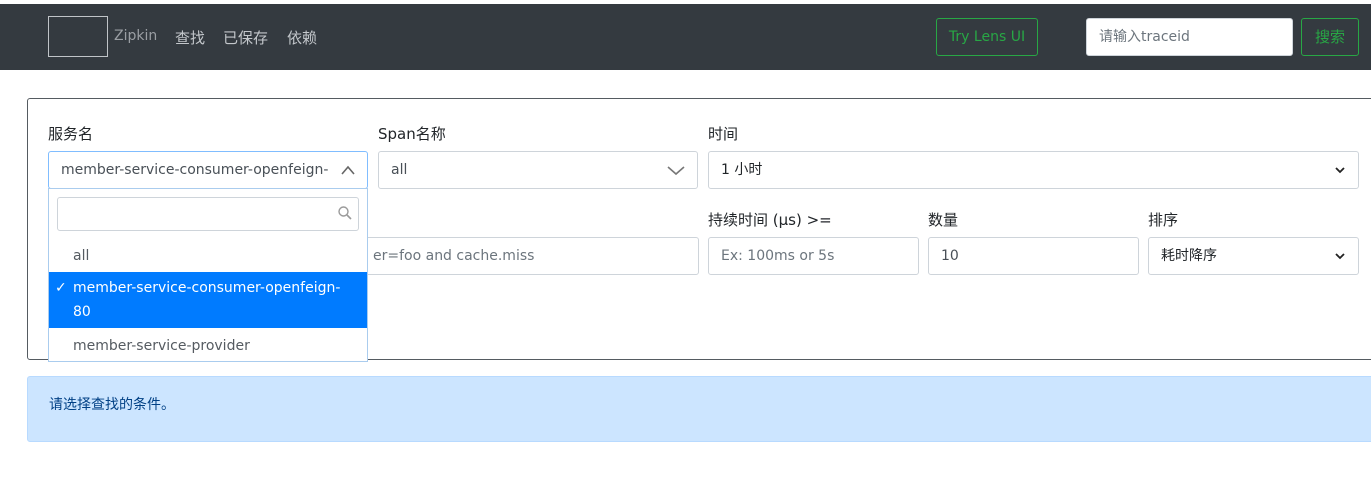 Image resolution: width=1371 pixels, height=496 pixels. I want to click on dropdown-option-consumer: ✓ member-service-consumer-openfeign- 80, so click(208, 300).